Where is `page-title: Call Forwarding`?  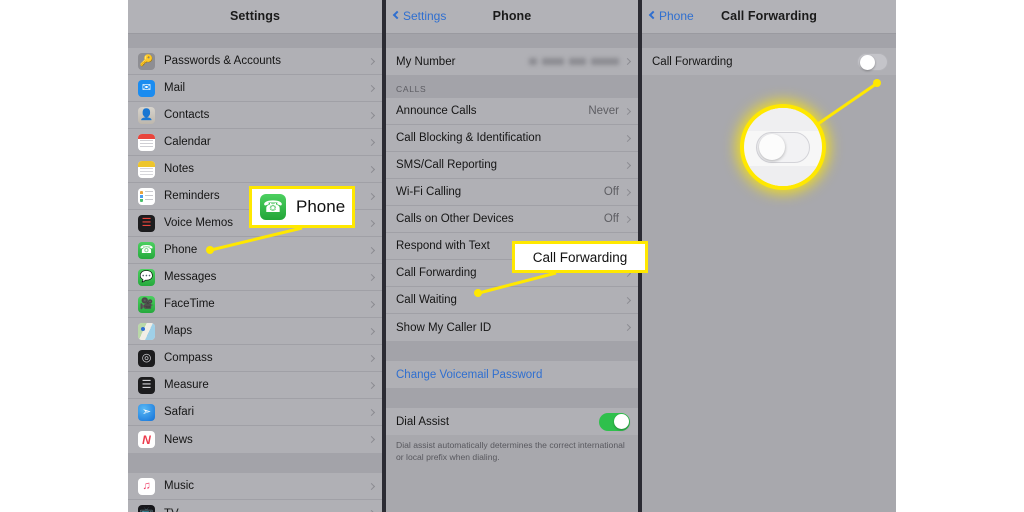 page-title: Call Forwarding is located at coordinates (769, 16).